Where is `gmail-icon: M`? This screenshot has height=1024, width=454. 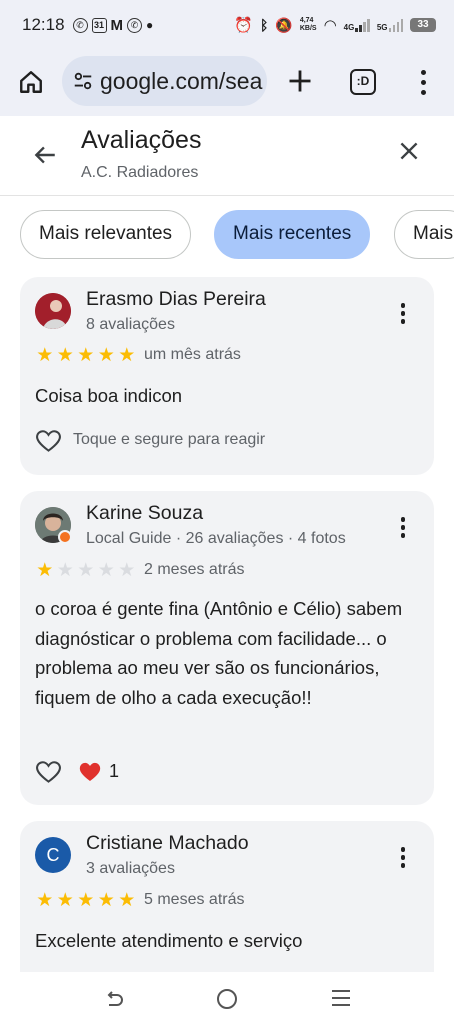 gmail-icon: M is located at coordinates (117, 25).